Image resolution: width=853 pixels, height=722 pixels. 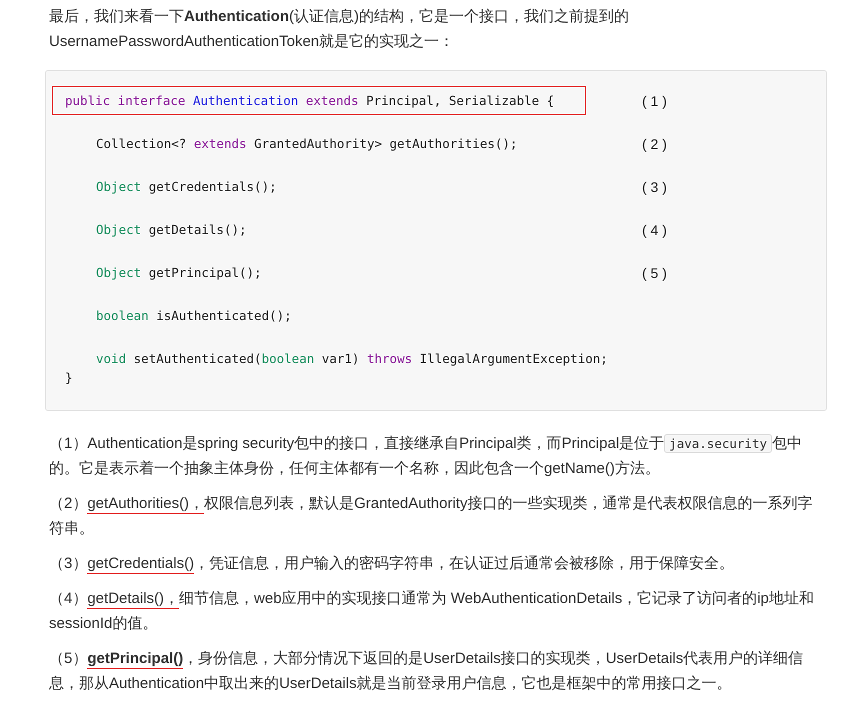 What do you see at coordinates (654, 230) in the screenshot?
I see `line-marker: ( 4 )` at bounding box center [654, 230].